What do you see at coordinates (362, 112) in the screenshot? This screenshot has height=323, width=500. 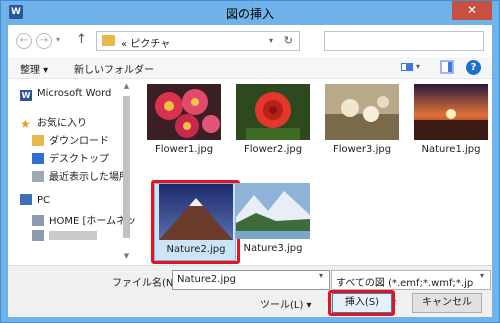 I see `flower3-image` at bounding box center [362, 112].